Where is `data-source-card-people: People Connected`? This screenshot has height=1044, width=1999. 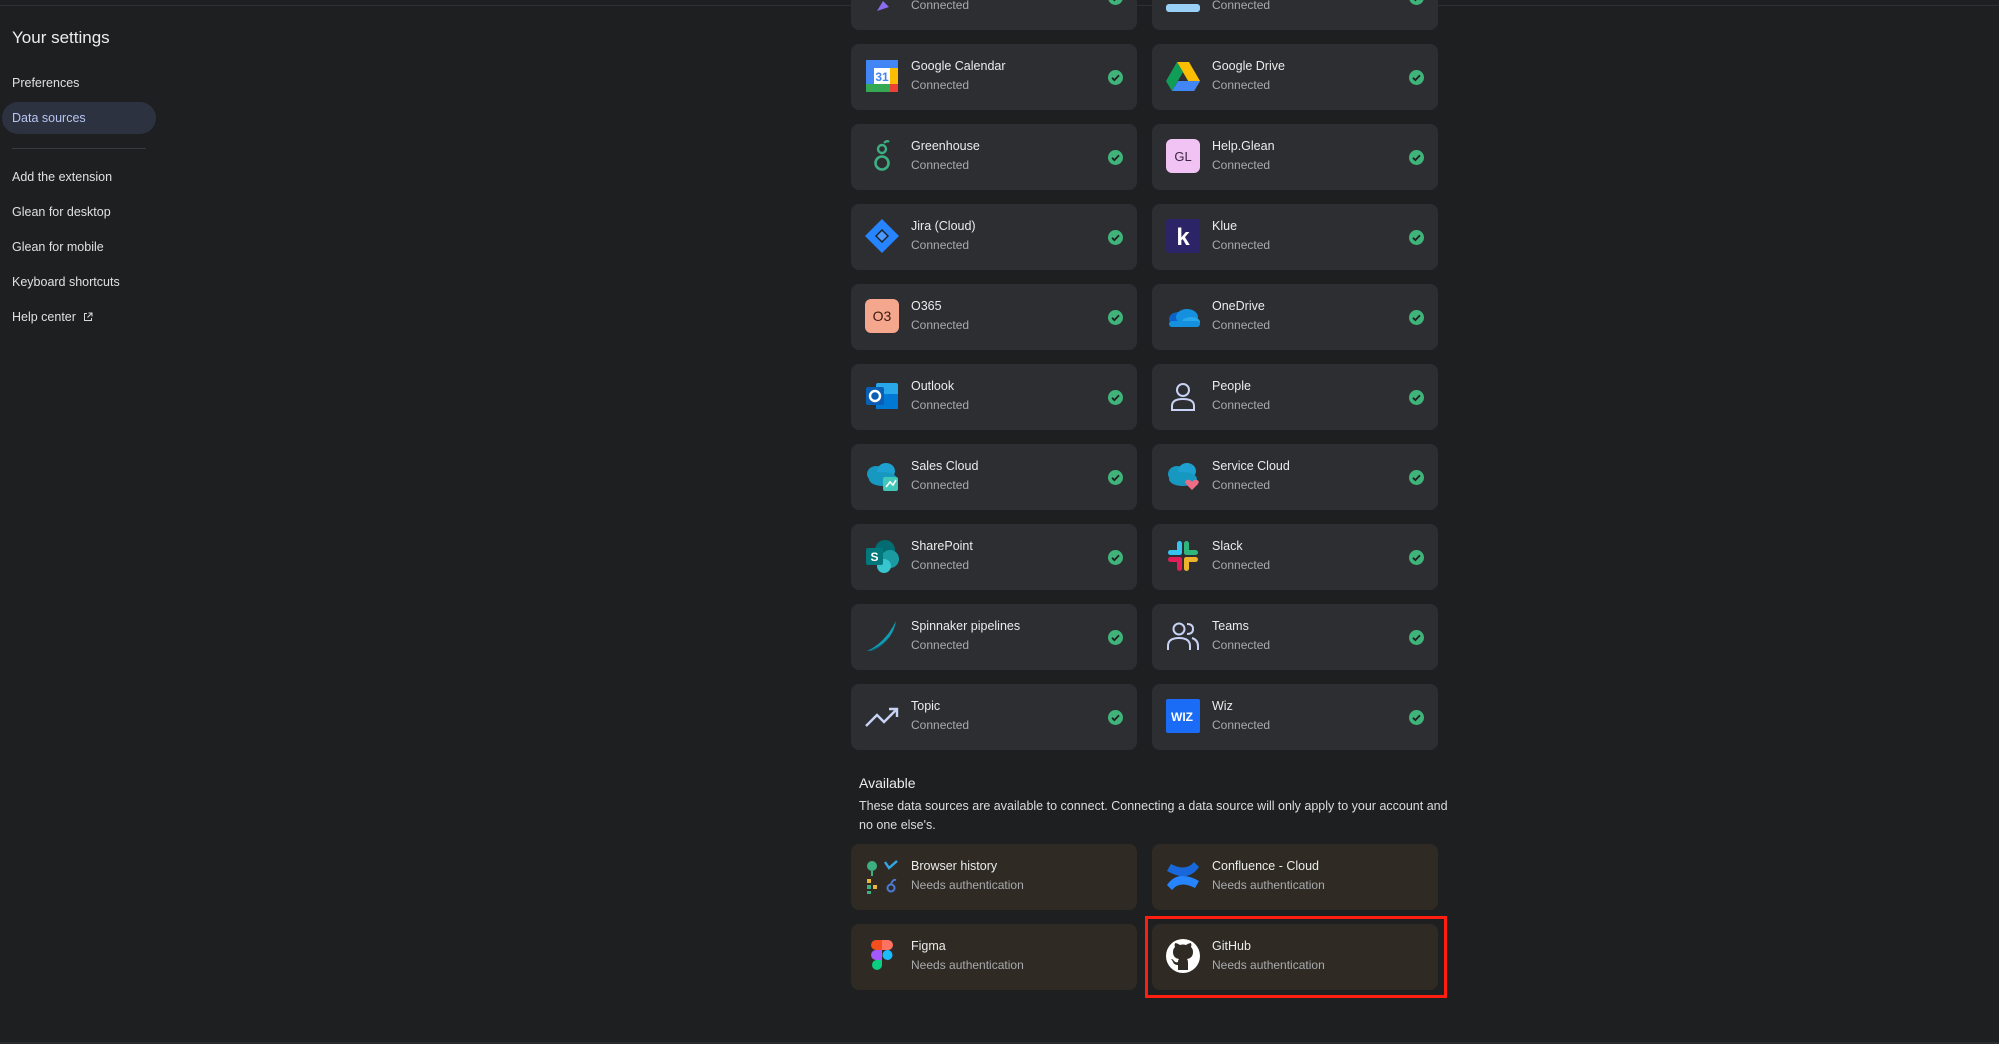
data-source-card-people: People Connected is located at coordinates (1295, 397).